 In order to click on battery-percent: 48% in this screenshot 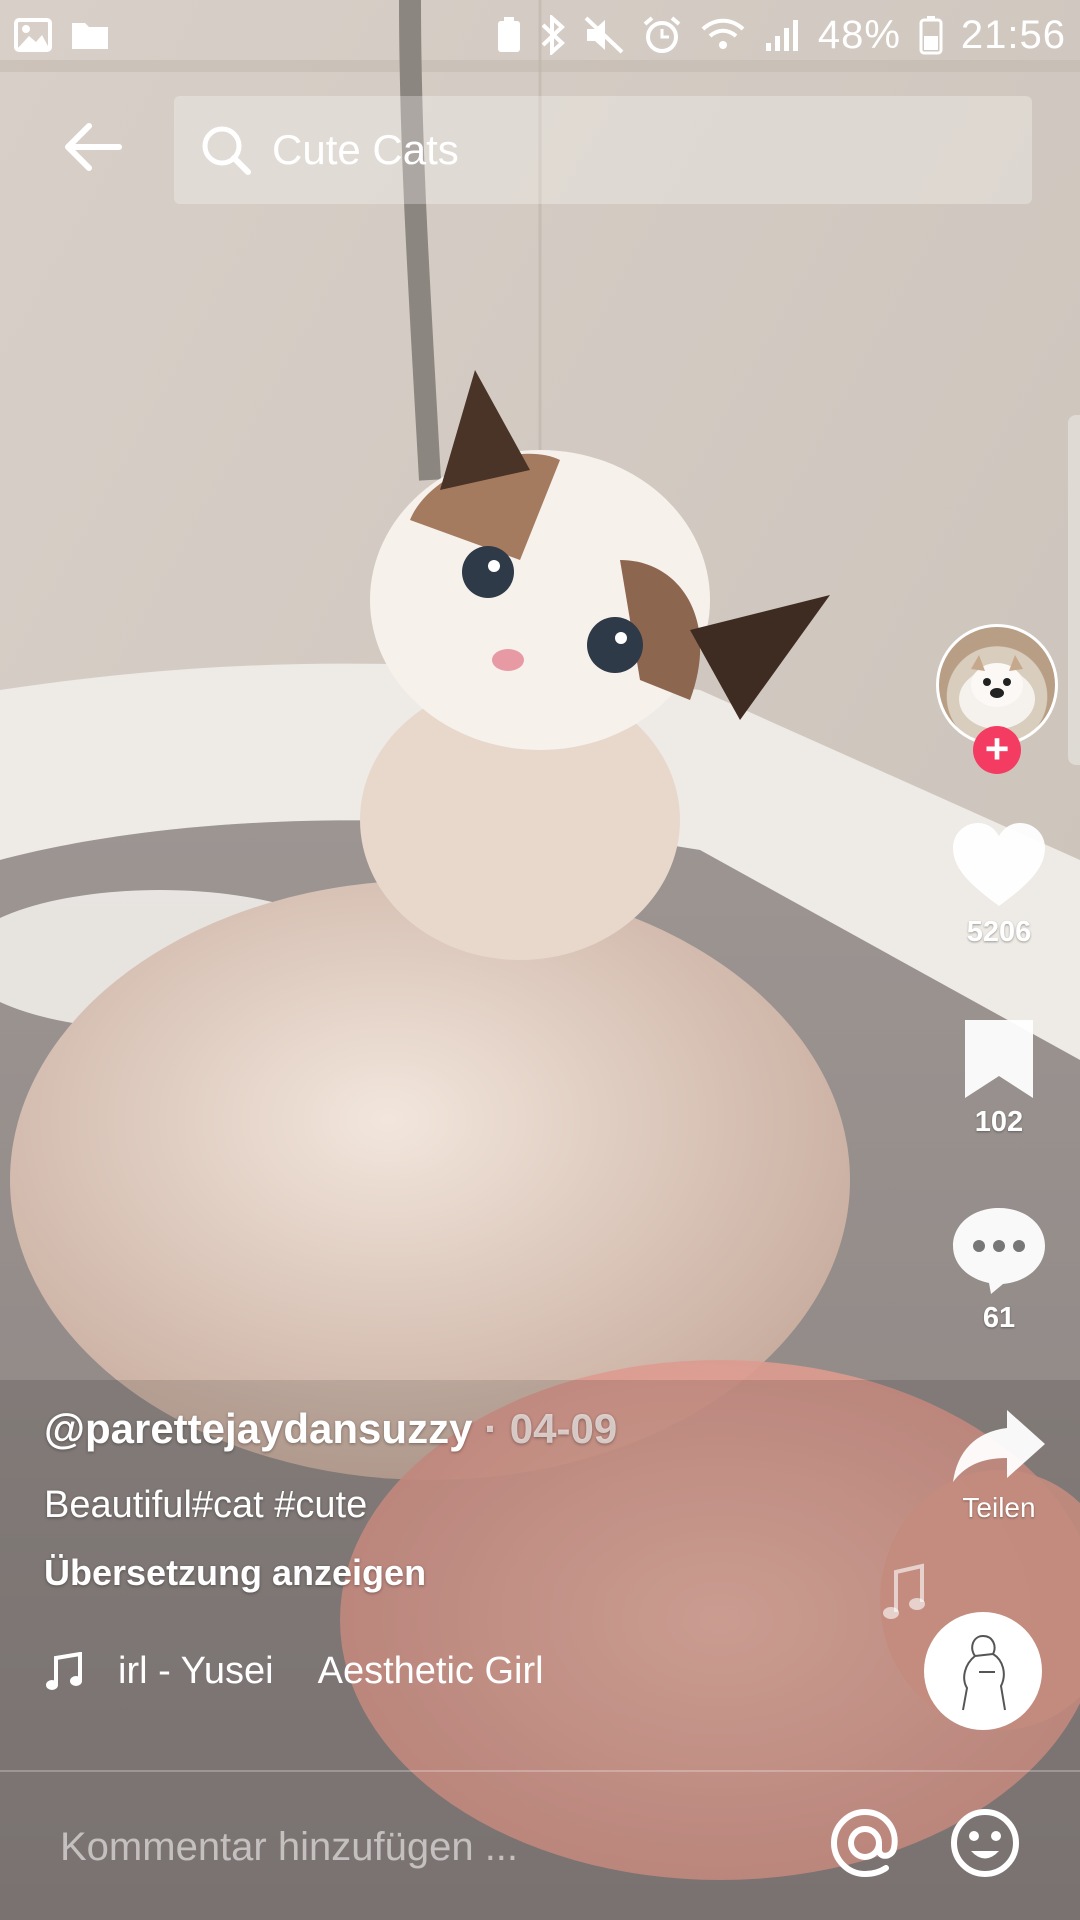, I will do `click(859, 34)`.